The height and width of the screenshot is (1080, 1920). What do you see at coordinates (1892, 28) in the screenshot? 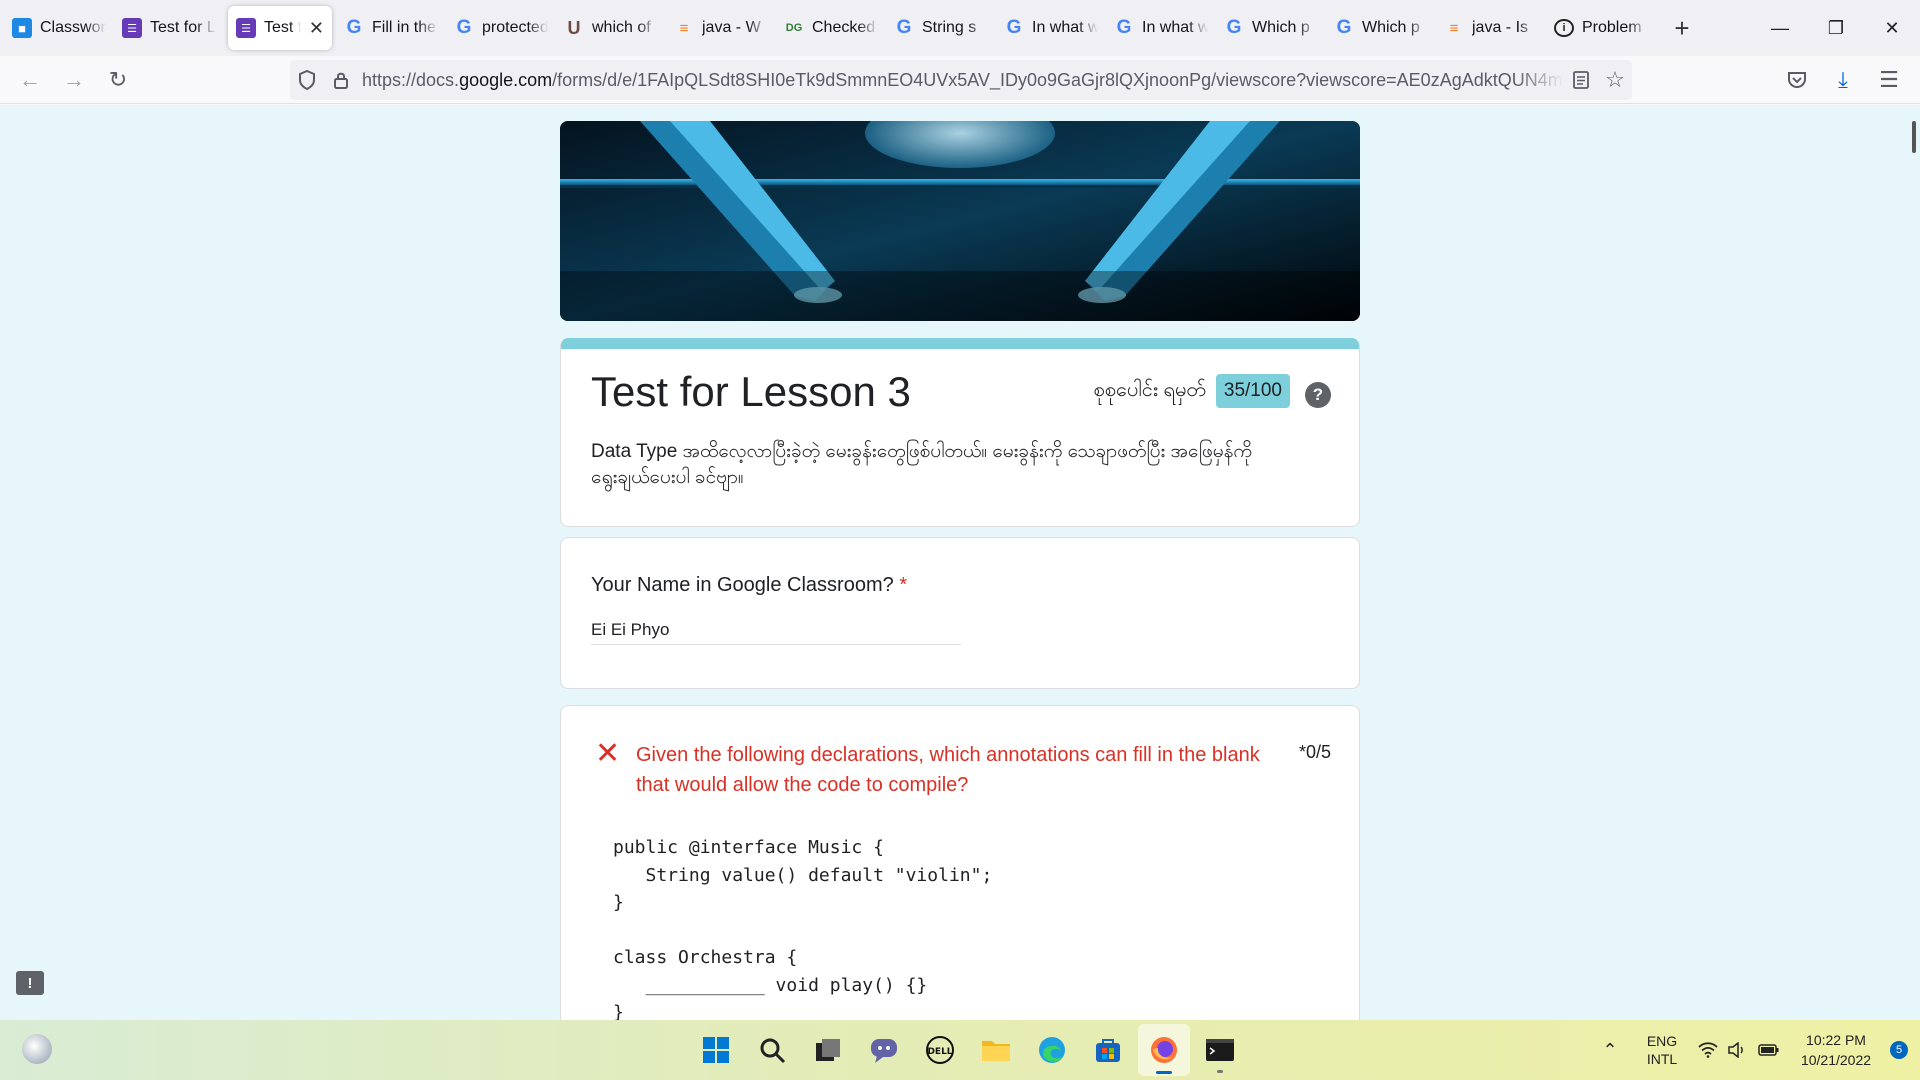
I see `close-window-button: ✕` at bounding box center [1892, 28].